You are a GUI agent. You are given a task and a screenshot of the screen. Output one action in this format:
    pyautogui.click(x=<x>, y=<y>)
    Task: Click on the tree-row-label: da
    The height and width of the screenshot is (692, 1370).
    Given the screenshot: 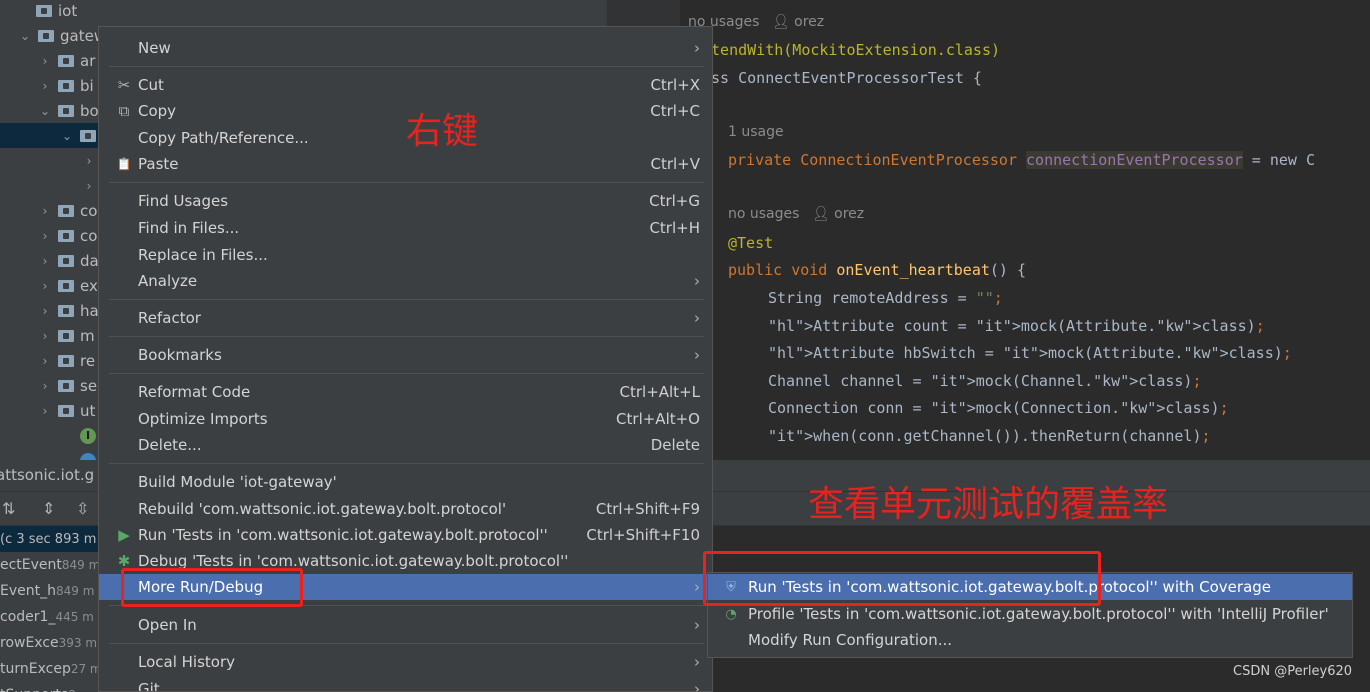 What is the action you would take?
    pyautogui.click(x=89, y=260)
    